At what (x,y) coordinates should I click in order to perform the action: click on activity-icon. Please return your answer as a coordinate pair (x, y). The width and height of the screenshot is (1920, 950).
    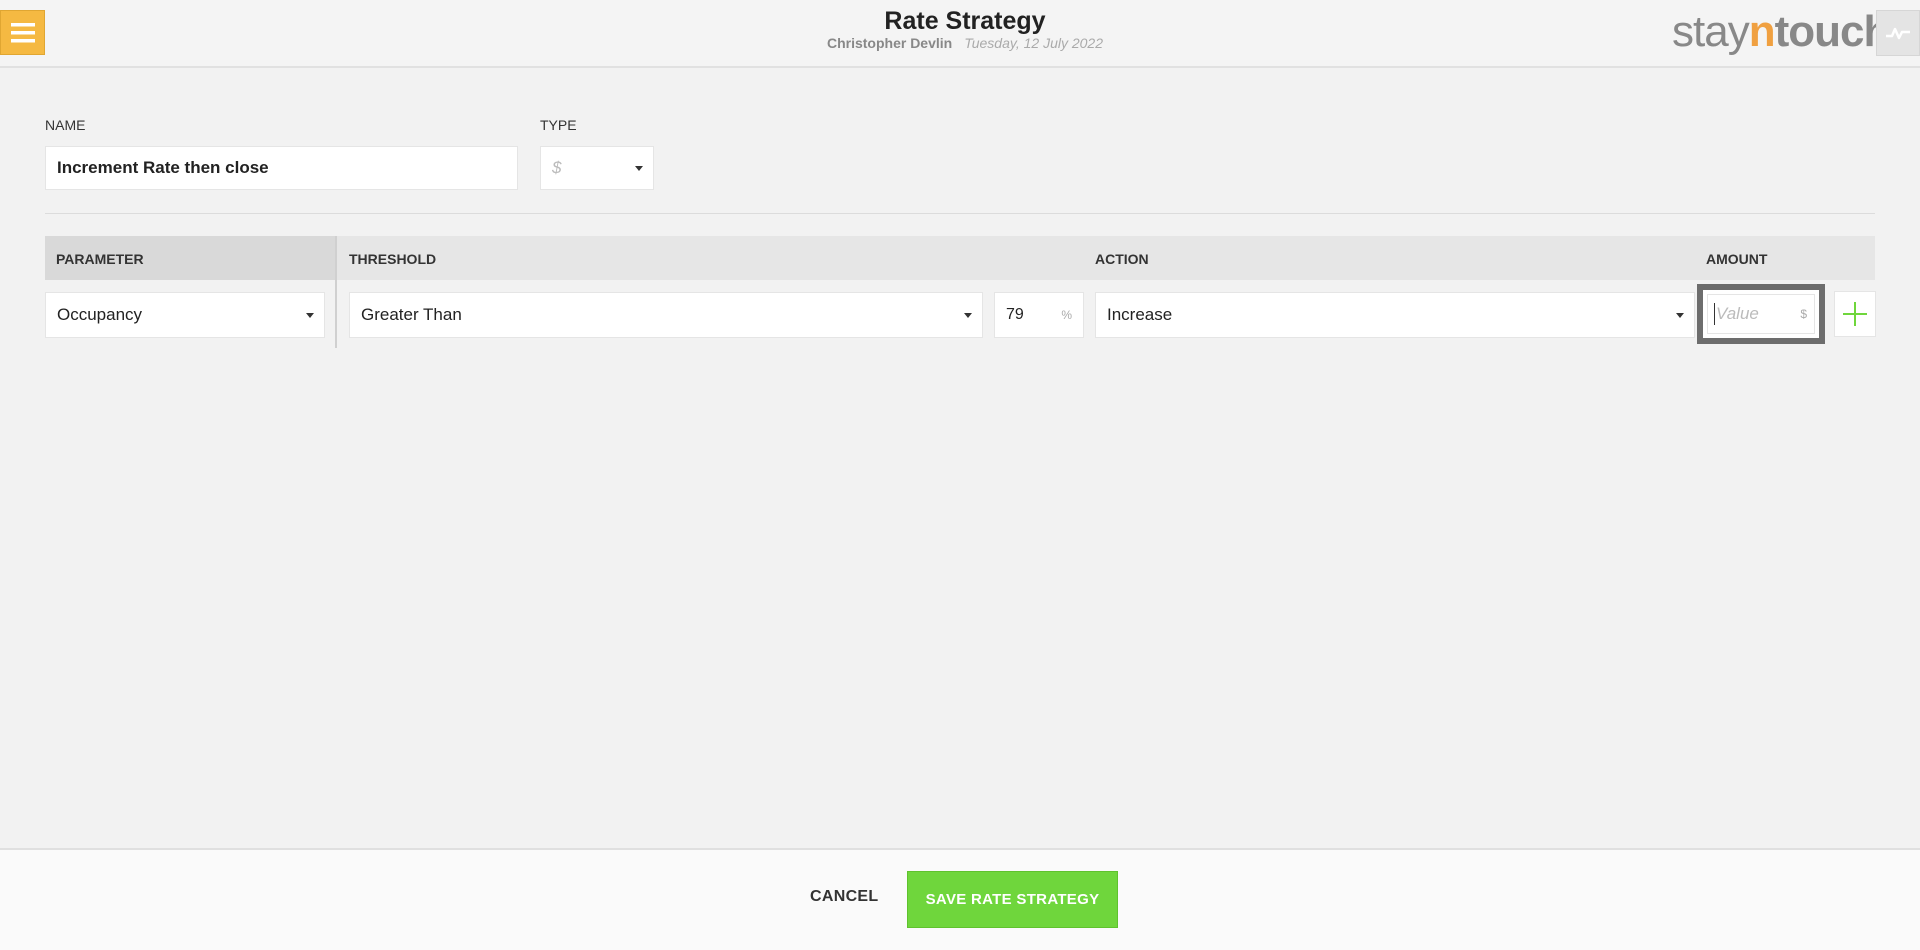
    Looking at the image, I should click on (1898, 33).